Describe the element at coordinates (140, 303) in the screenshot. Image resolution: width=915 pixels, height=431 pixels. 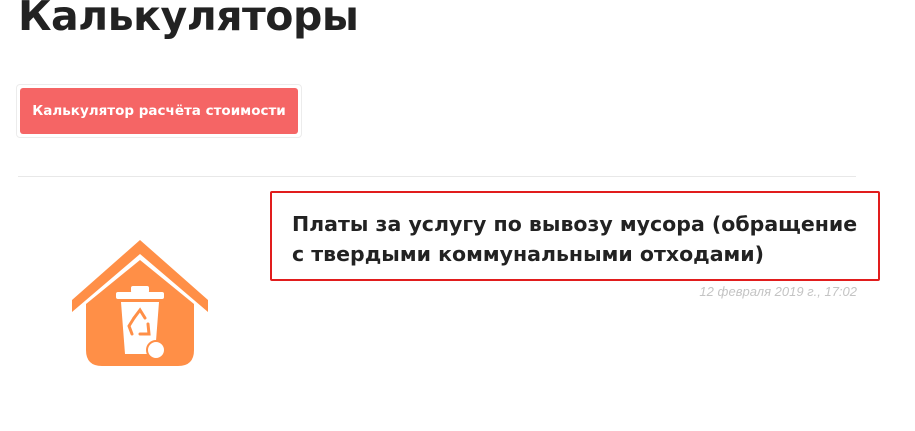
I see `recycle-bin-house-icon` at that location.